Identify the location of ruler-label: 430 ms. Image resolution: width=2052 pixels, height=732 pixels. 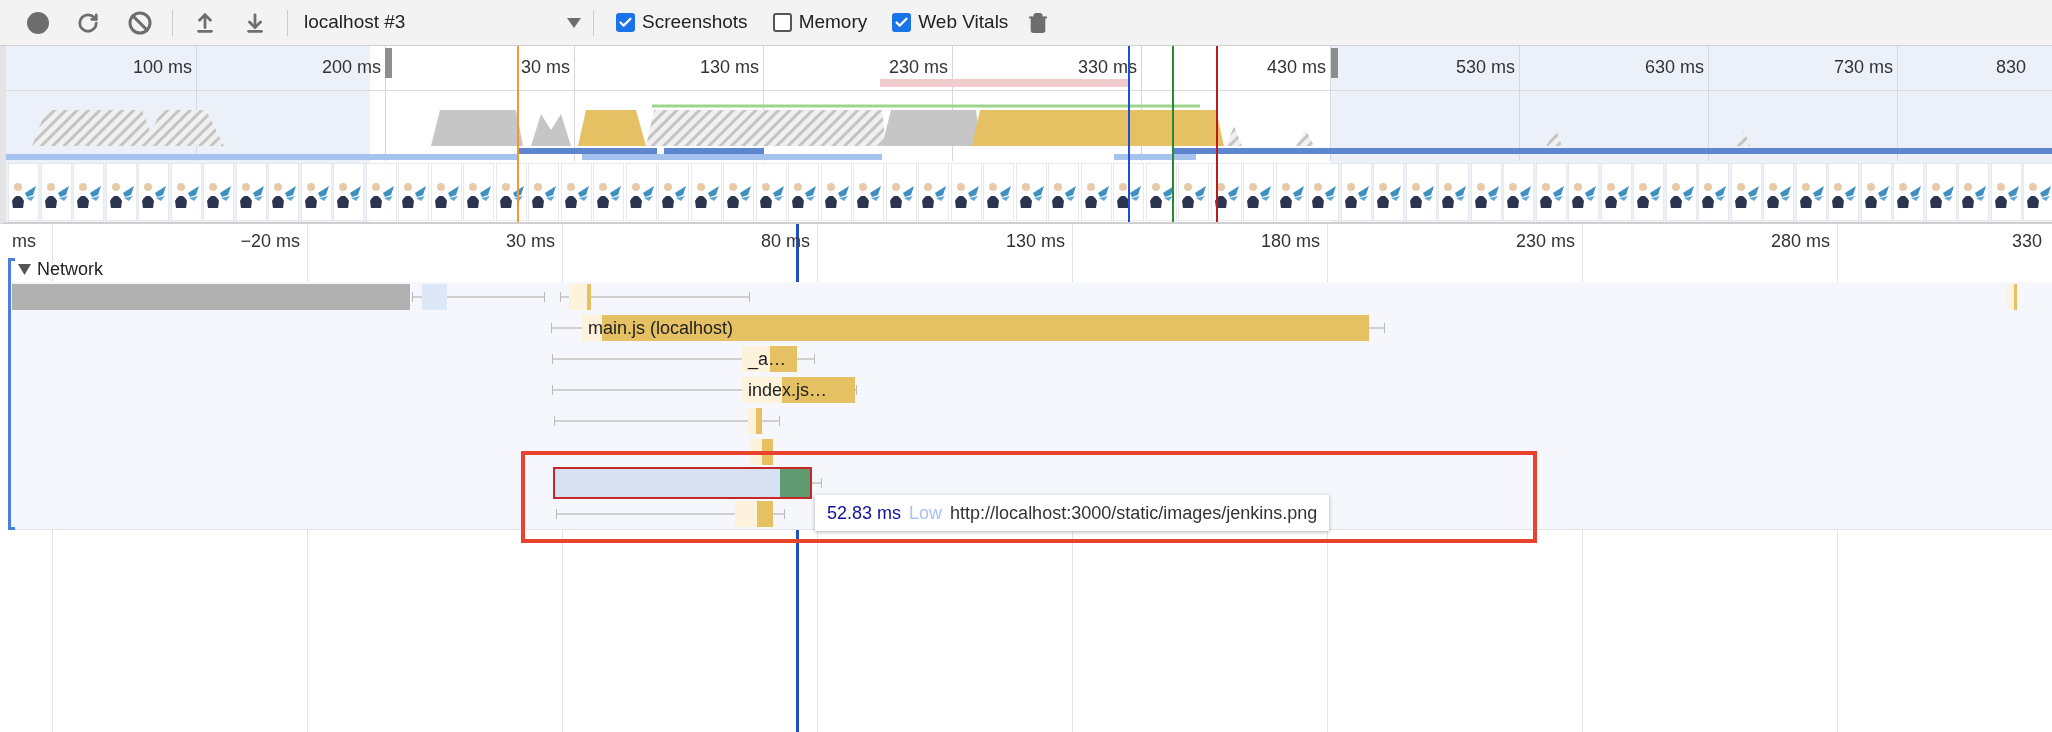
(1296, 67).